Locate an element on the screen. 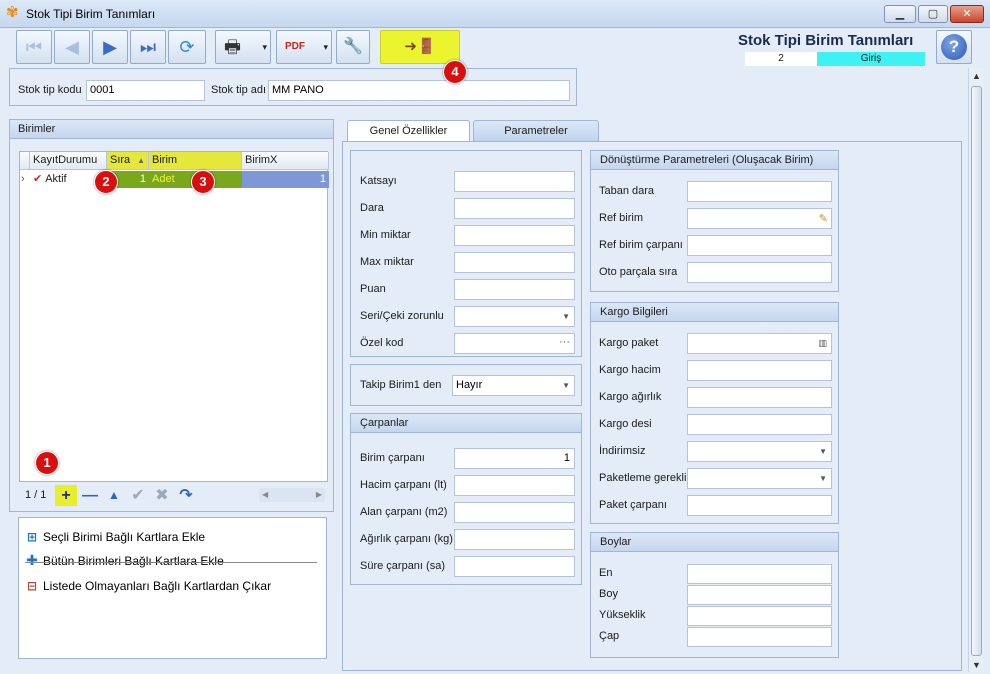  katsayi-input is located at coordinates (514, 181).